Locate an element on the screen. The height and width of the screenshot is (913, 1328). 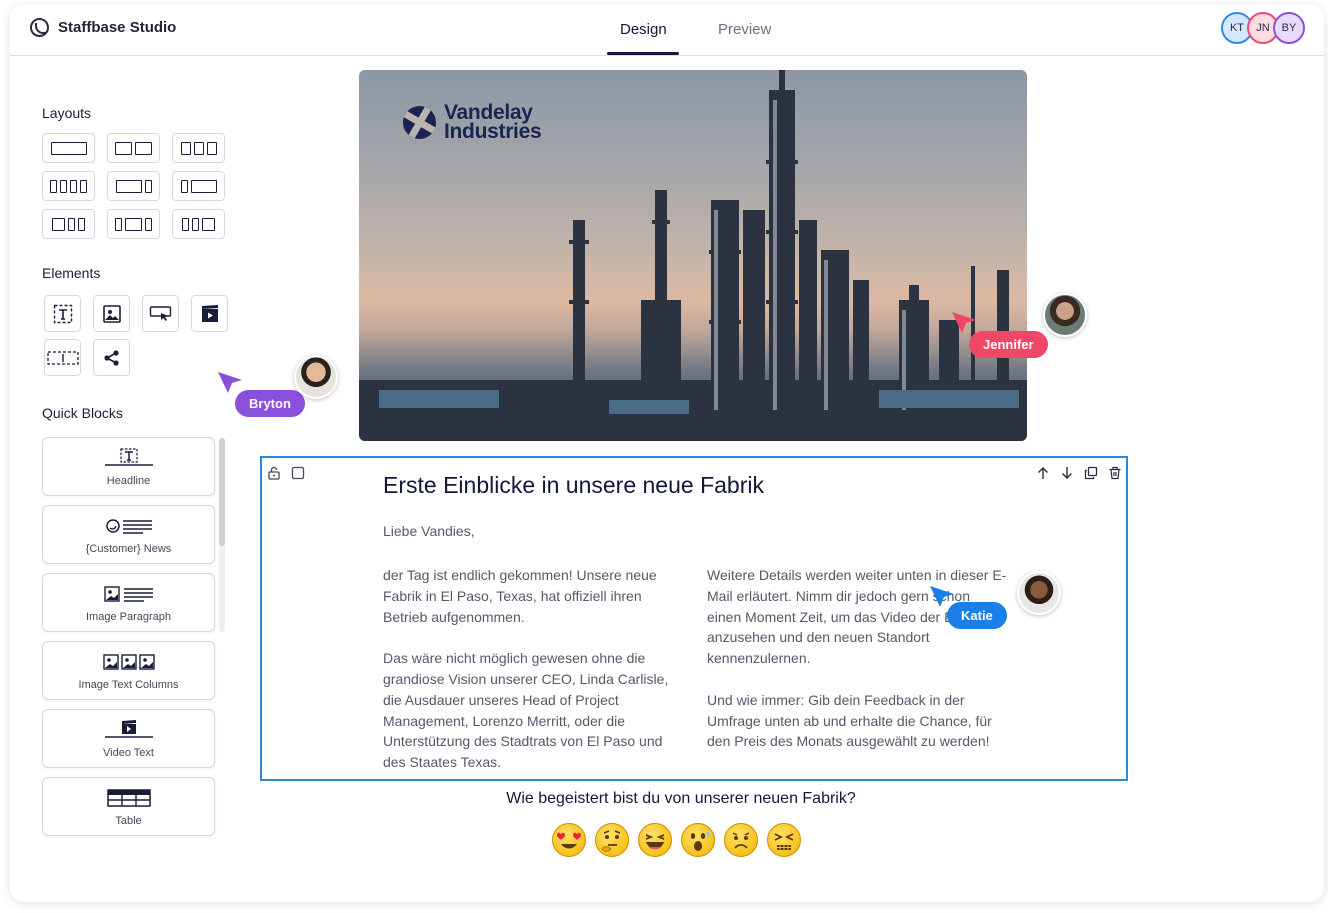
layouts-grid is located at coordinates (133, 186).